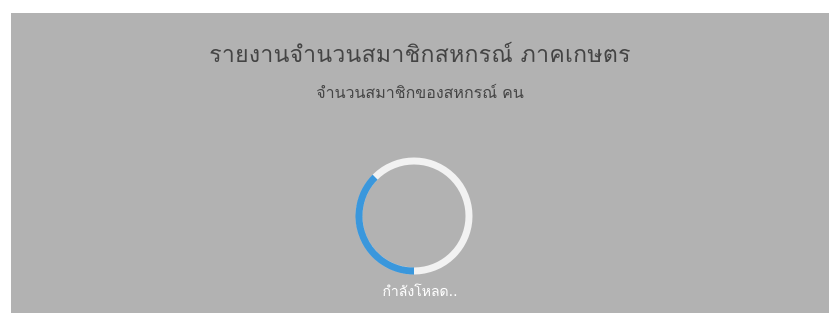  I want to click on report-title: รายงานจำนวนสมาชิกสหกรณ์ ภาคเกษตร, so click(420, 55).